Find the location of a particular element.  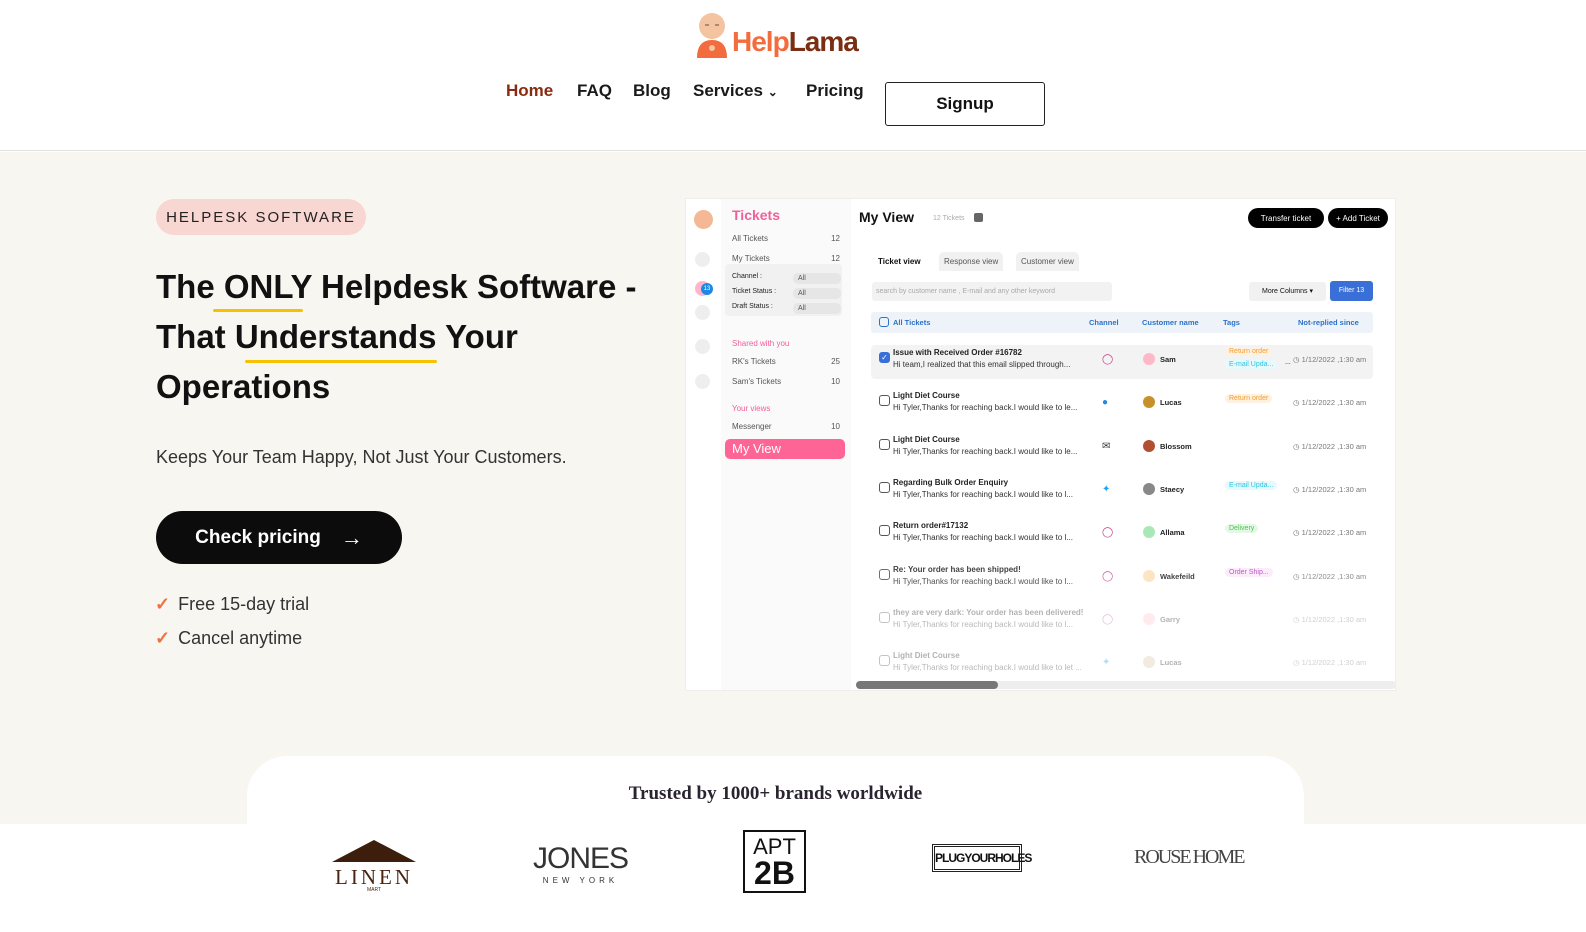

nav-pricing: Pricing is located at coordinates (835, 91).